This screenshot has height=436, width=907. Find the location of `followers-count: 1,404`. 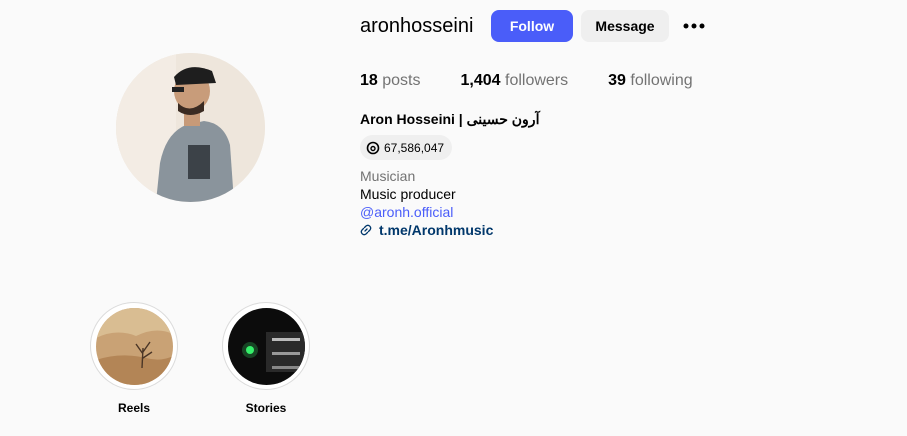

followers-count: 1,404 is located at coordinates (480, 80).